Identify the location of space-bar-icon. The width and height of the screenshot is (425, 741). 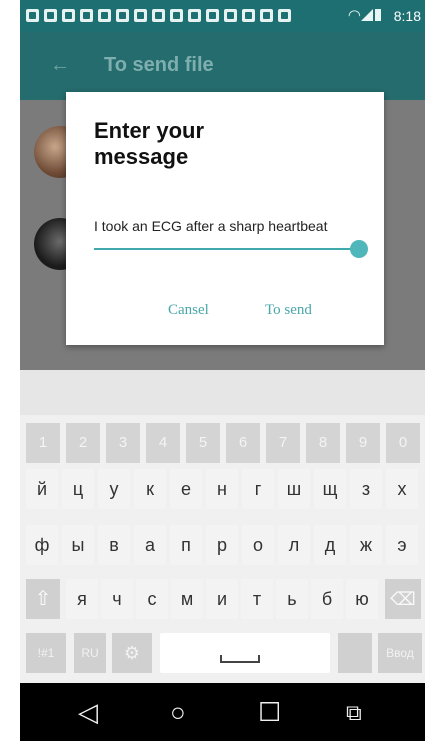
(240, 659).